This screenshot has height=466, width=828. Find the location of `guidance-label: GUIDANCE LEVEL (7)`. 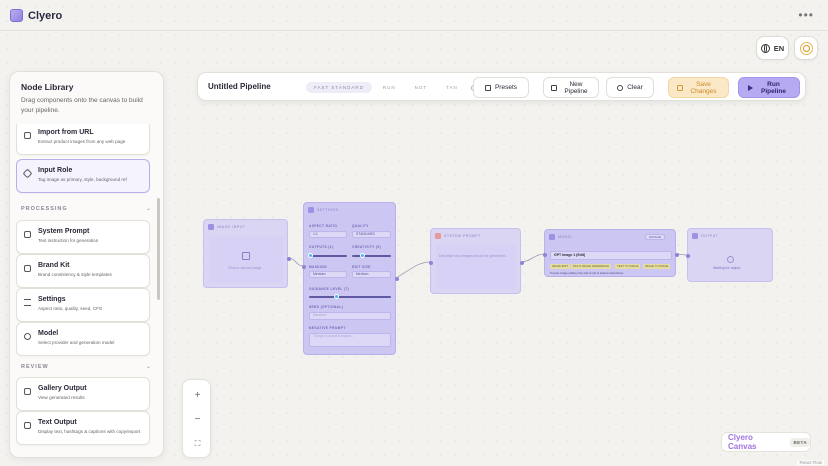

guidance-label: GUIDANCE LEVEL (7) is located at coordinates (329, 289).